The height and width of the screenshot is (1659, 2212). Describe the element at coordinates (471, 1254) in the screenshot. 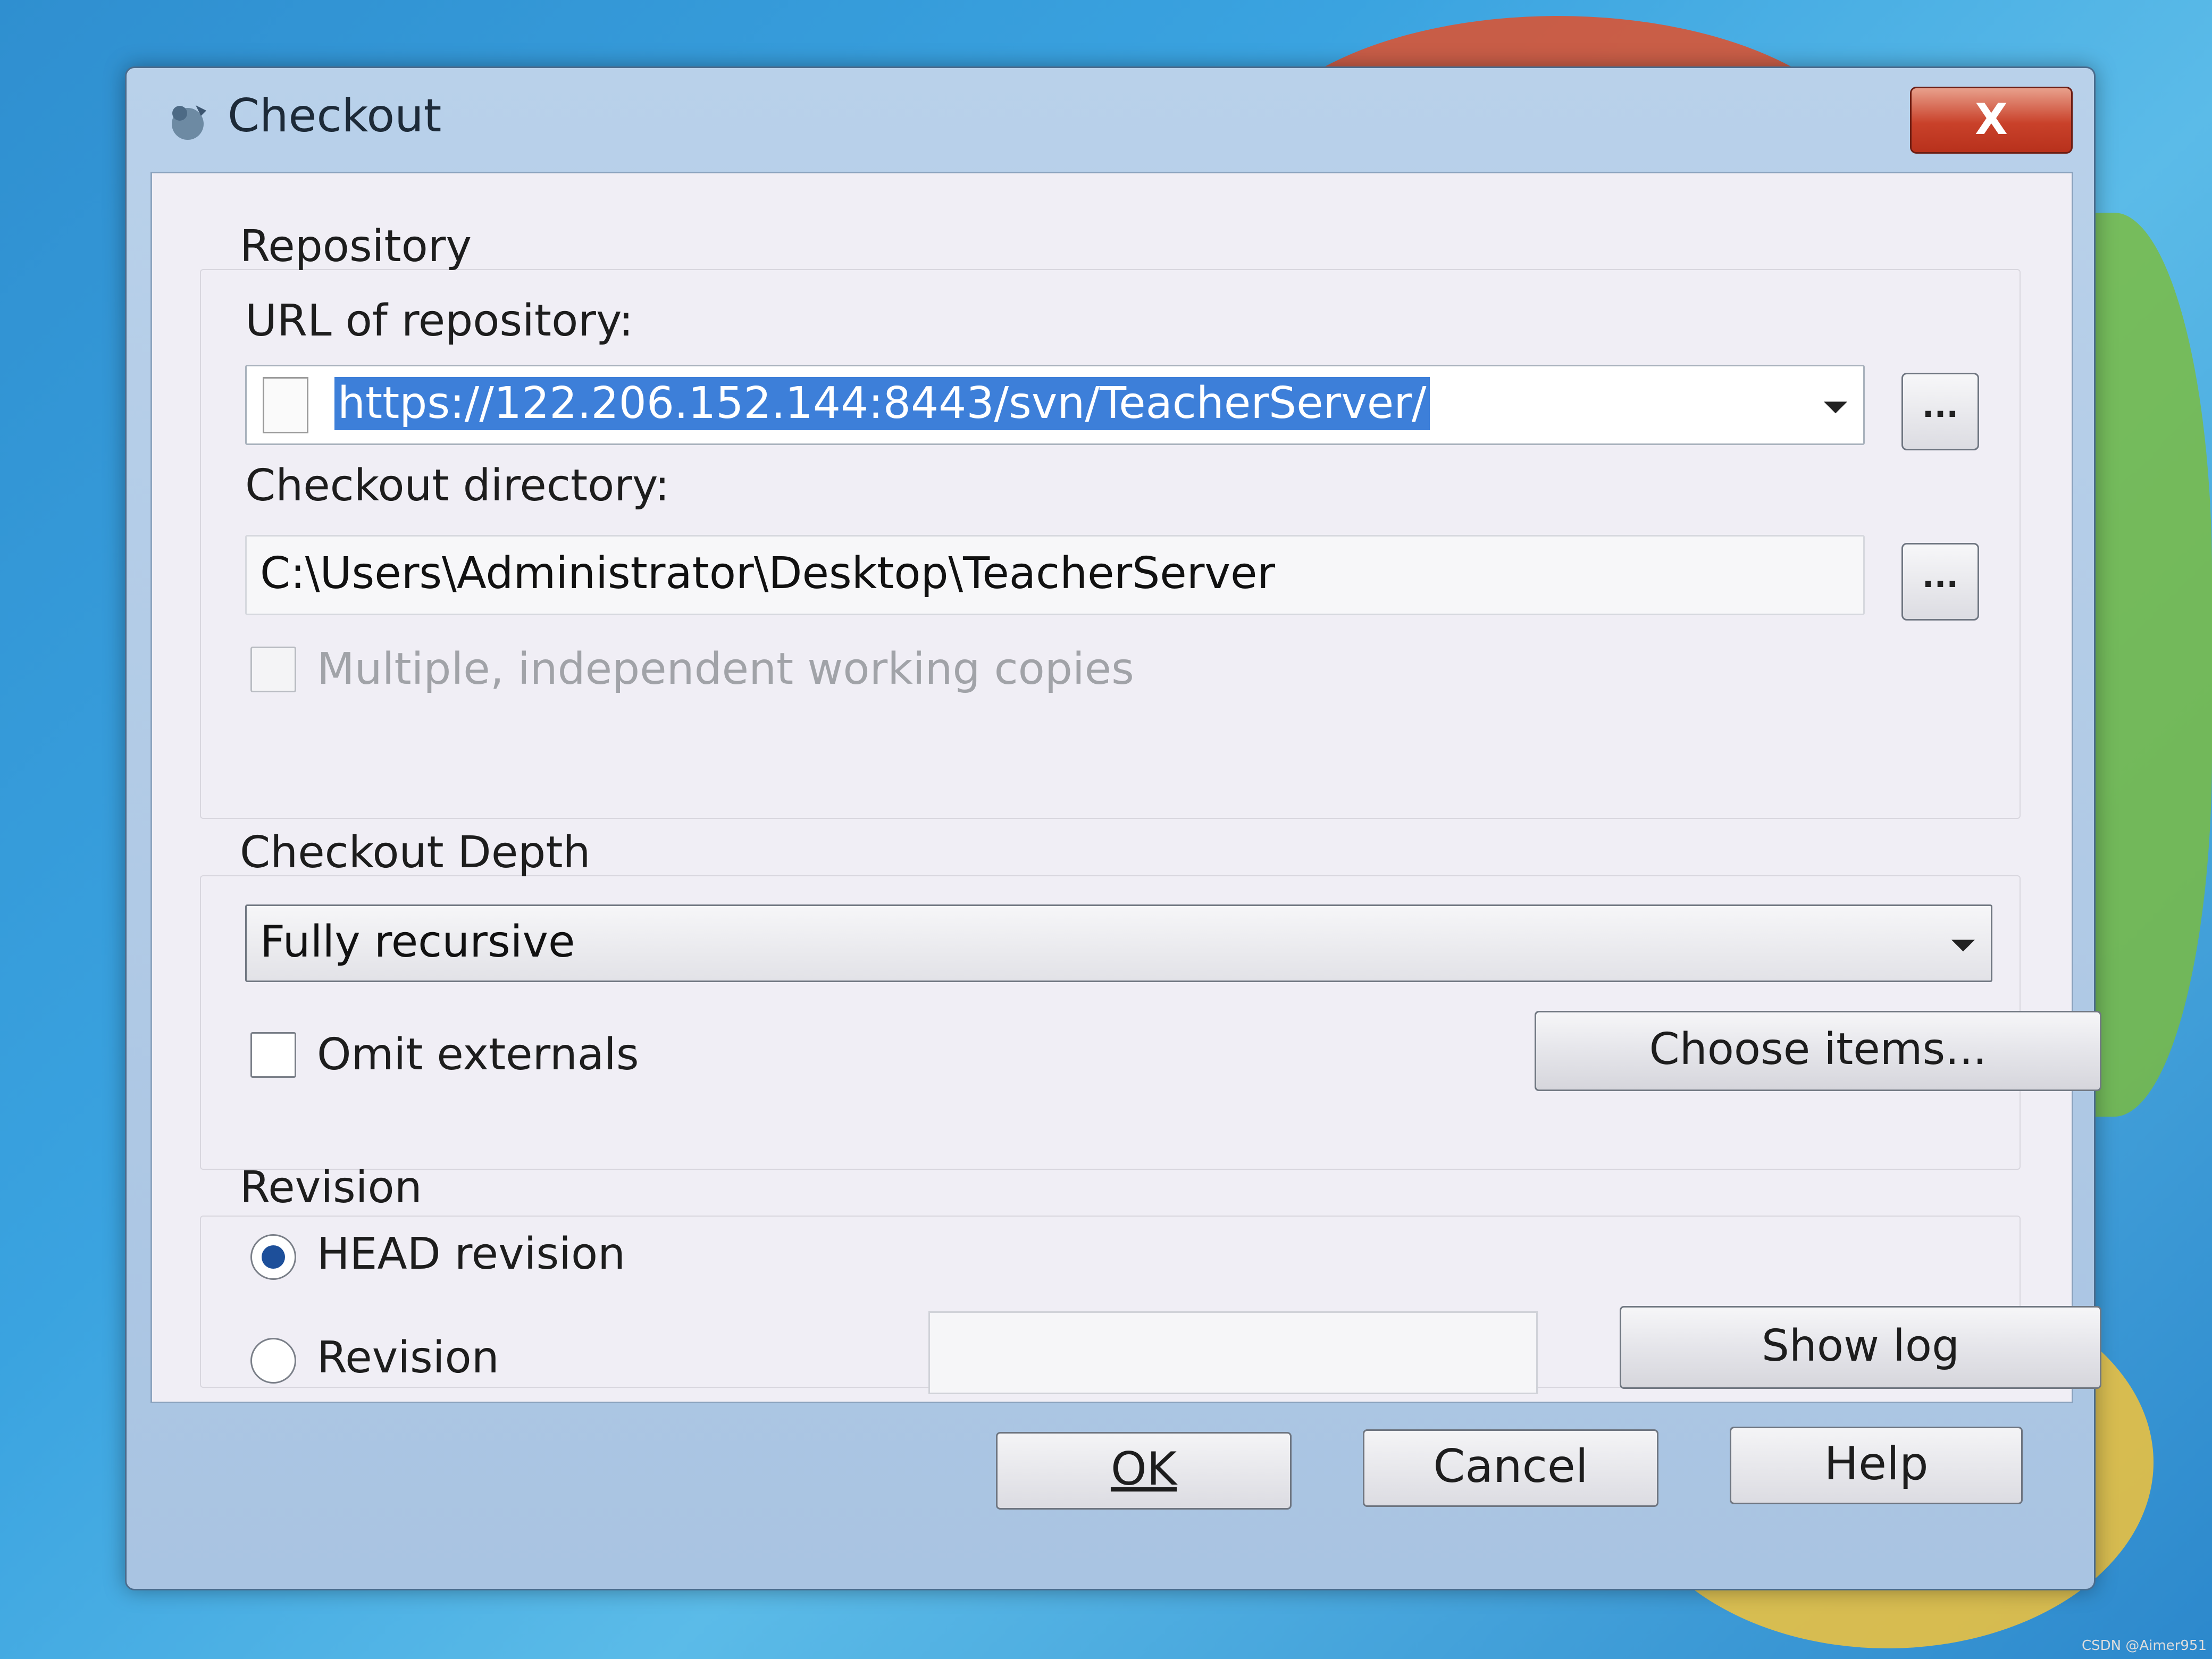

I see `head-revision-label: HEAD revision` at that location.